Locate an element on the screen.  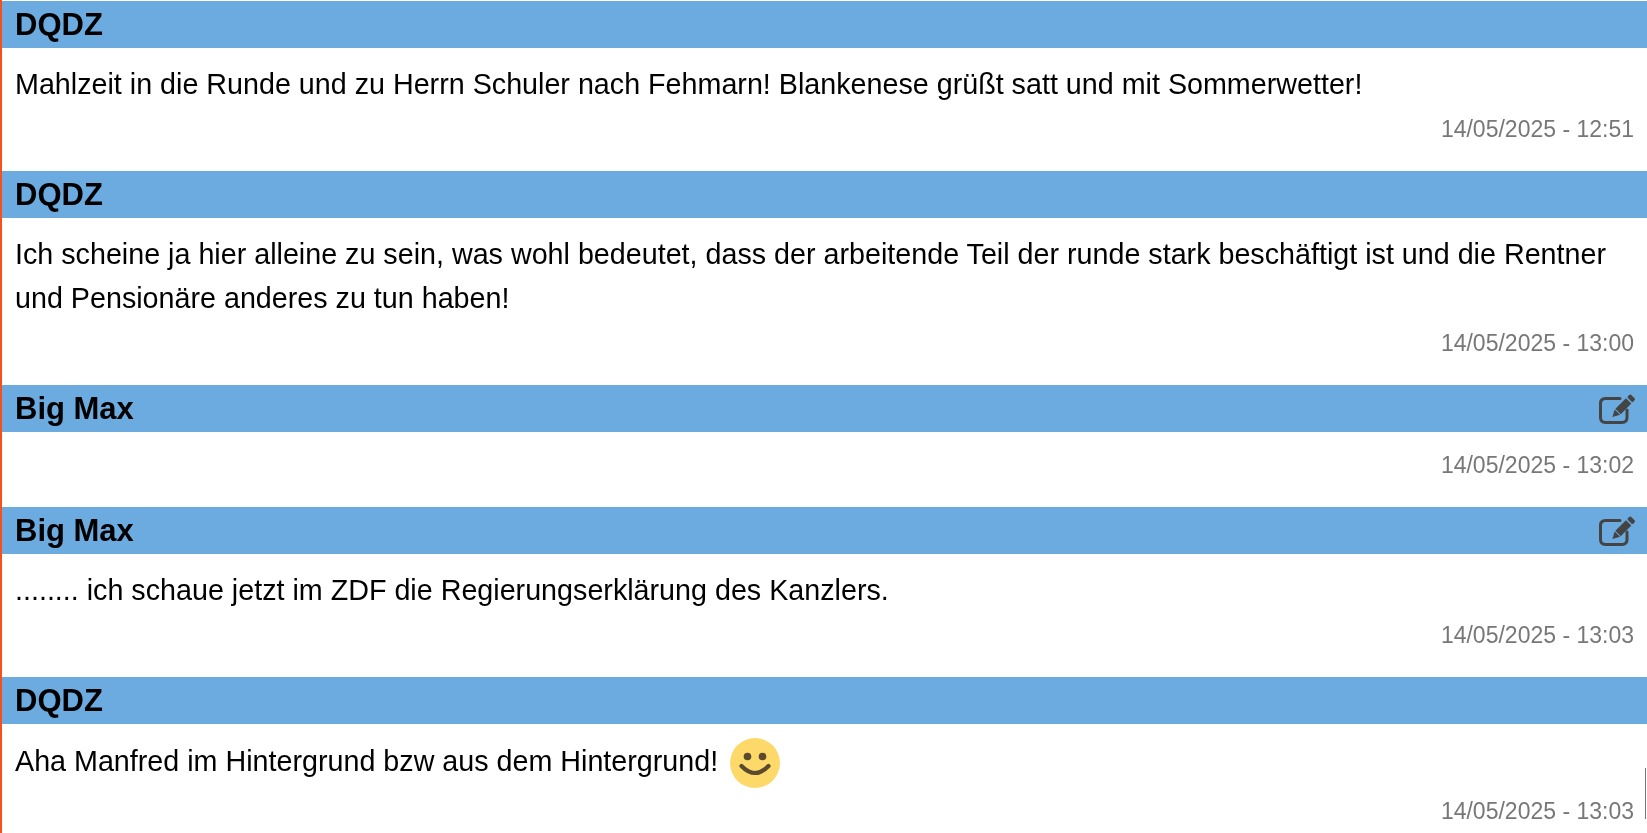
message-text: Mahlzeit in die Runde und zu Herrn Schuler nach Fehmarn! Blankenese grüßt satt und mit Sommerwetter! is located at coordinates (689, 84).